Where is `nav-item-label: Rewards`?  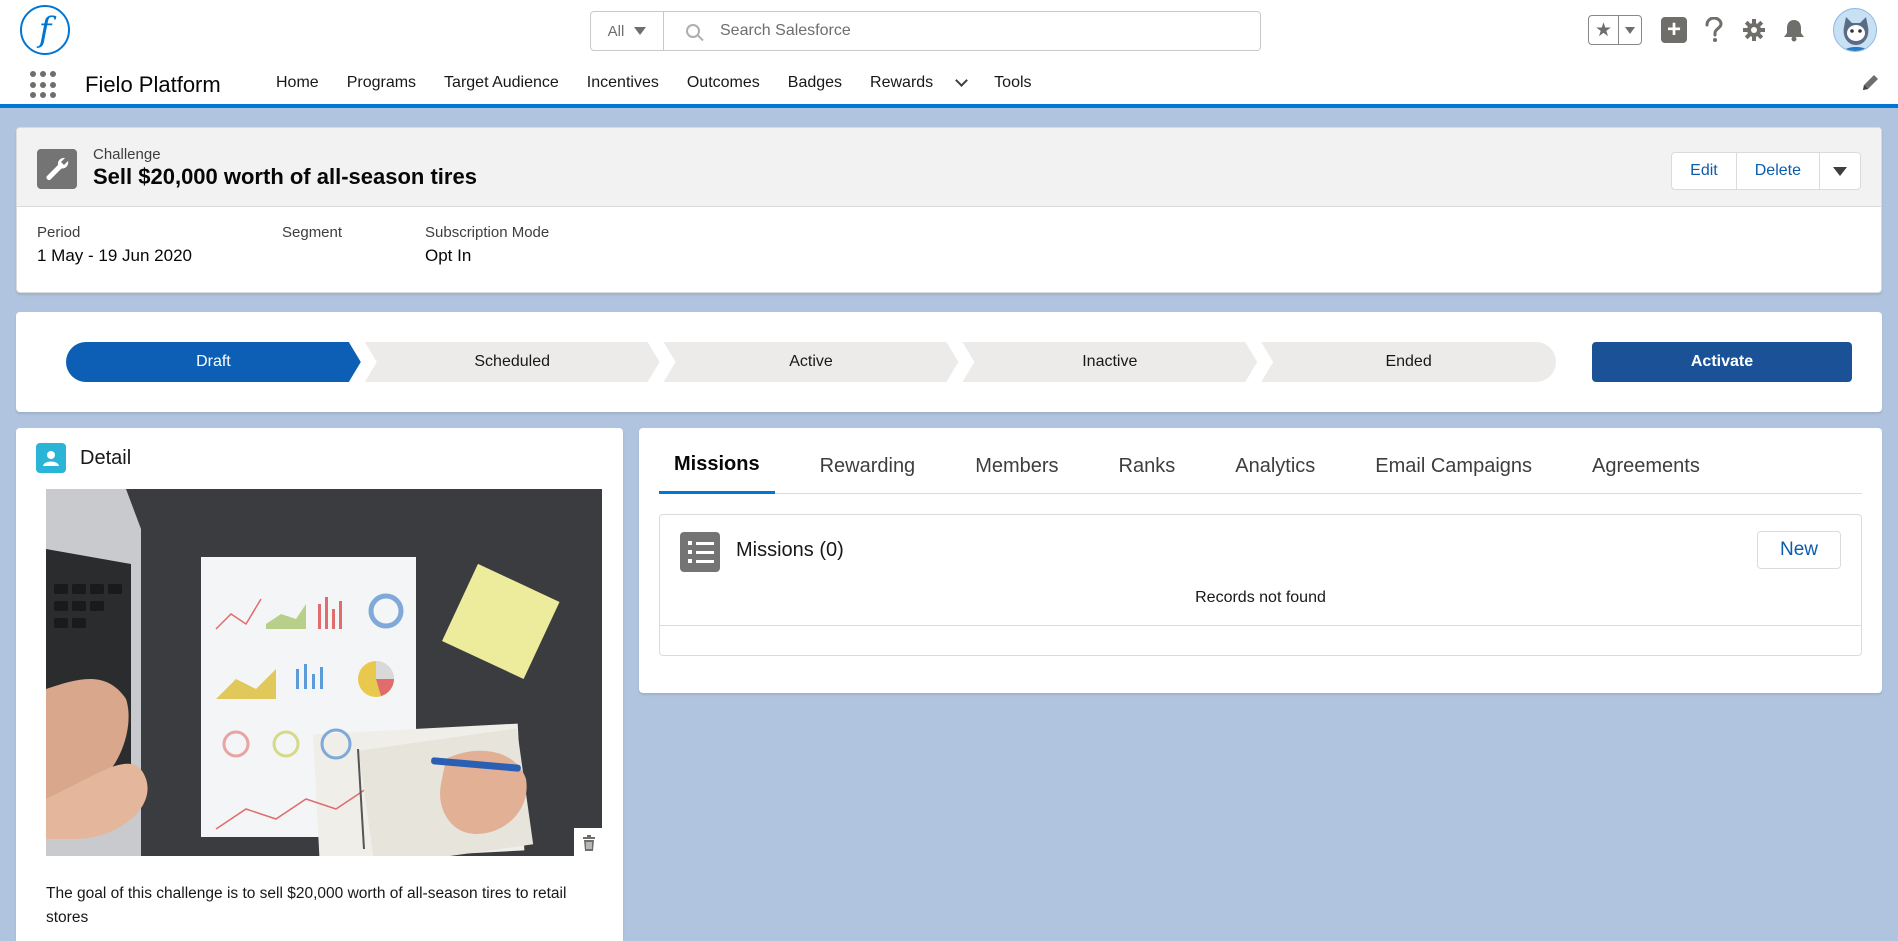
nav-item-label: Rewards is located at coordinates (902, 82).